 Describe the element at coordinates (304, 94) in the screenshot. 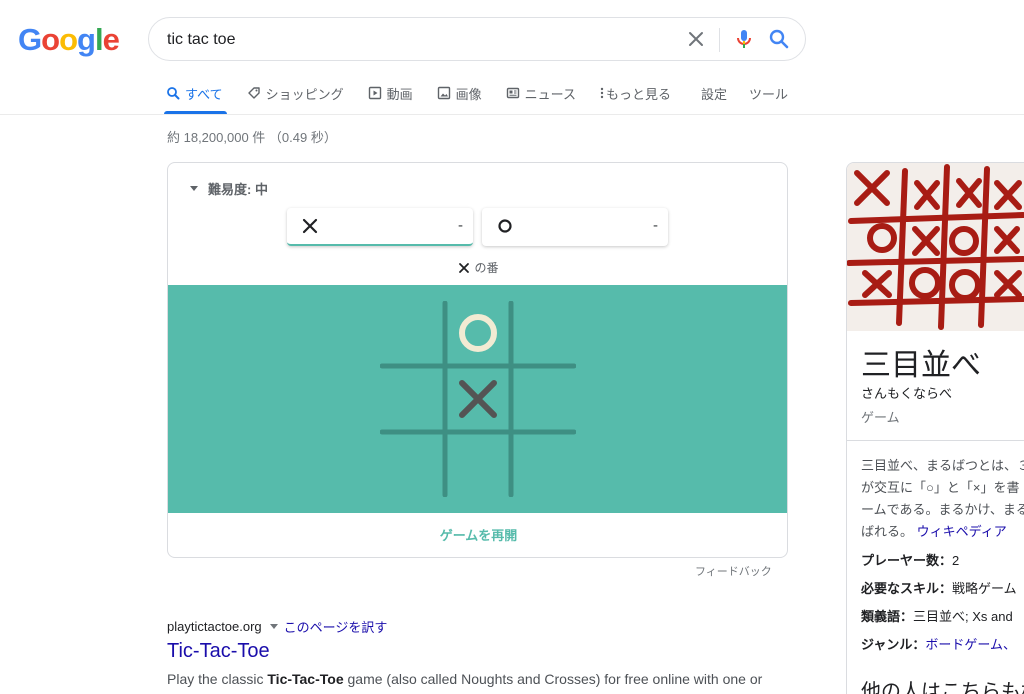

I see `tab-label: ショッピング` at that location.